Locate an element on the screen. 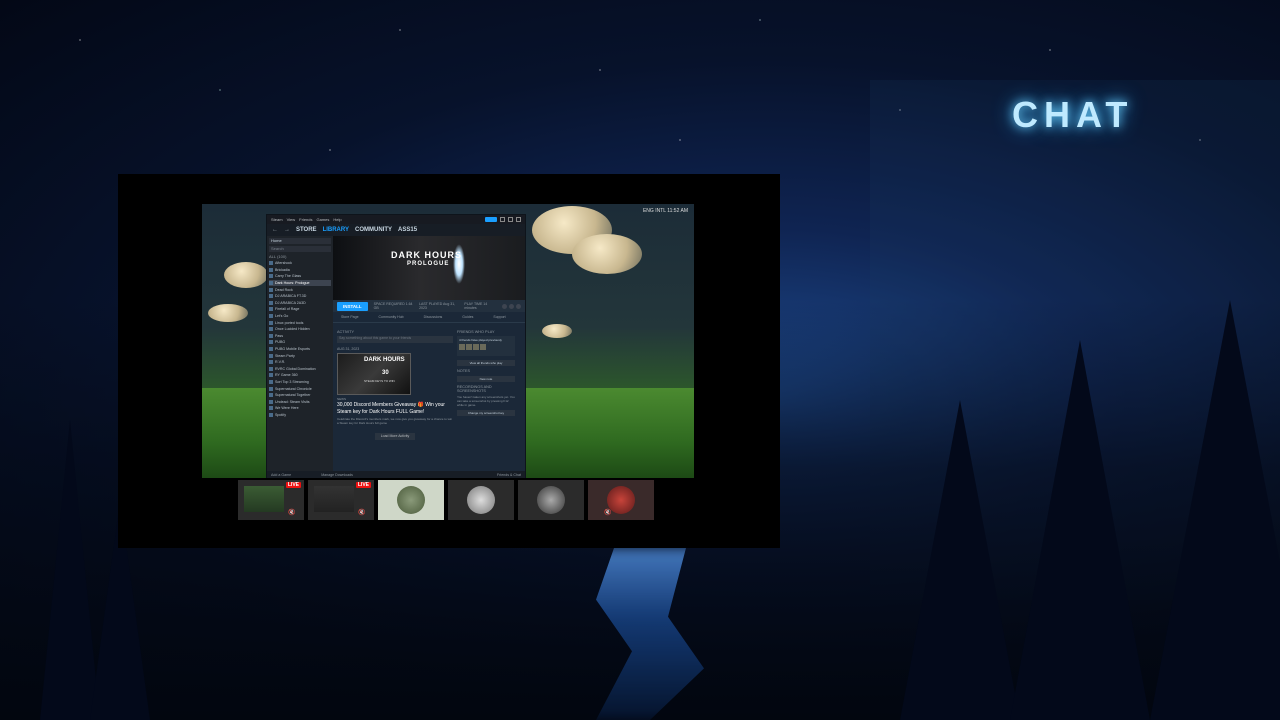  menu-games: Games is located at coordinates (323, 219).